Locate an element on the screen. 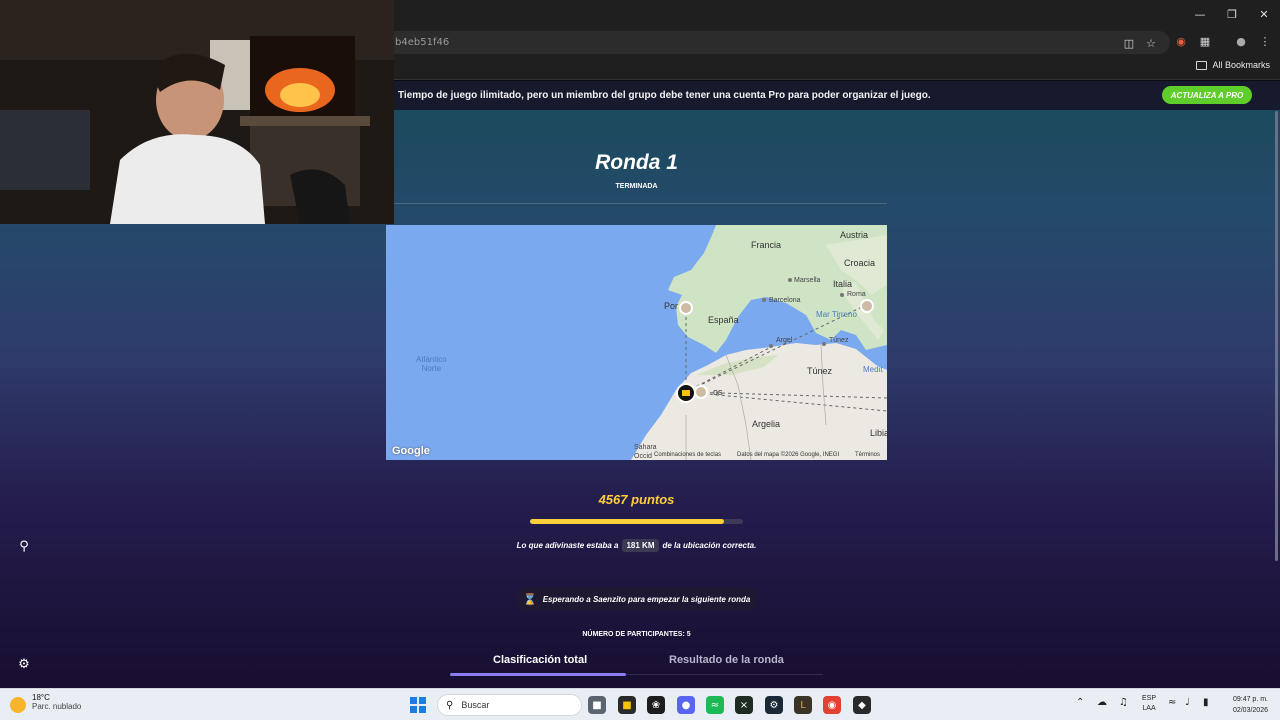 The width and height of the screenshot is (1280, 720). round-status: TERMINADA is located at coordinates (636, 186).